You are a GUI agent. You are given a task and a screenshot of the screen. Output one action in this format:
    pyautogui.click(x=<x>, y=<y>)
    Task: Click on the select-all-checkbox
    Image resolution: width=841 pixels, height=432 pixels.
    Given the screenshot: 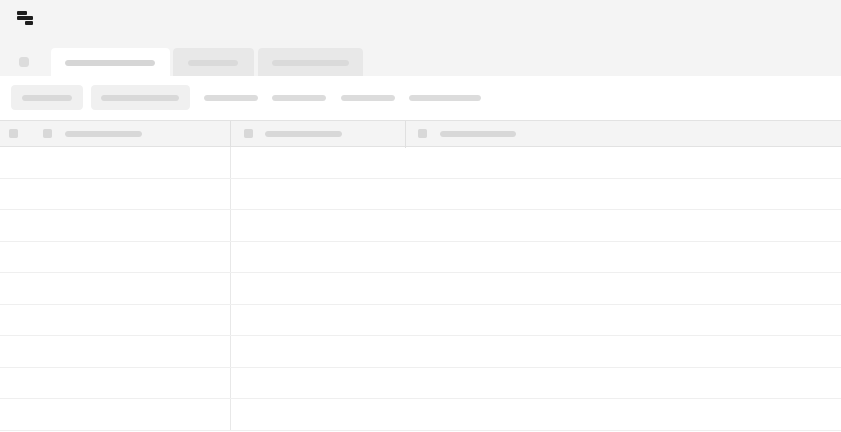 What is the action you would take?
    pyautogui.click(x=13, y=133)
    